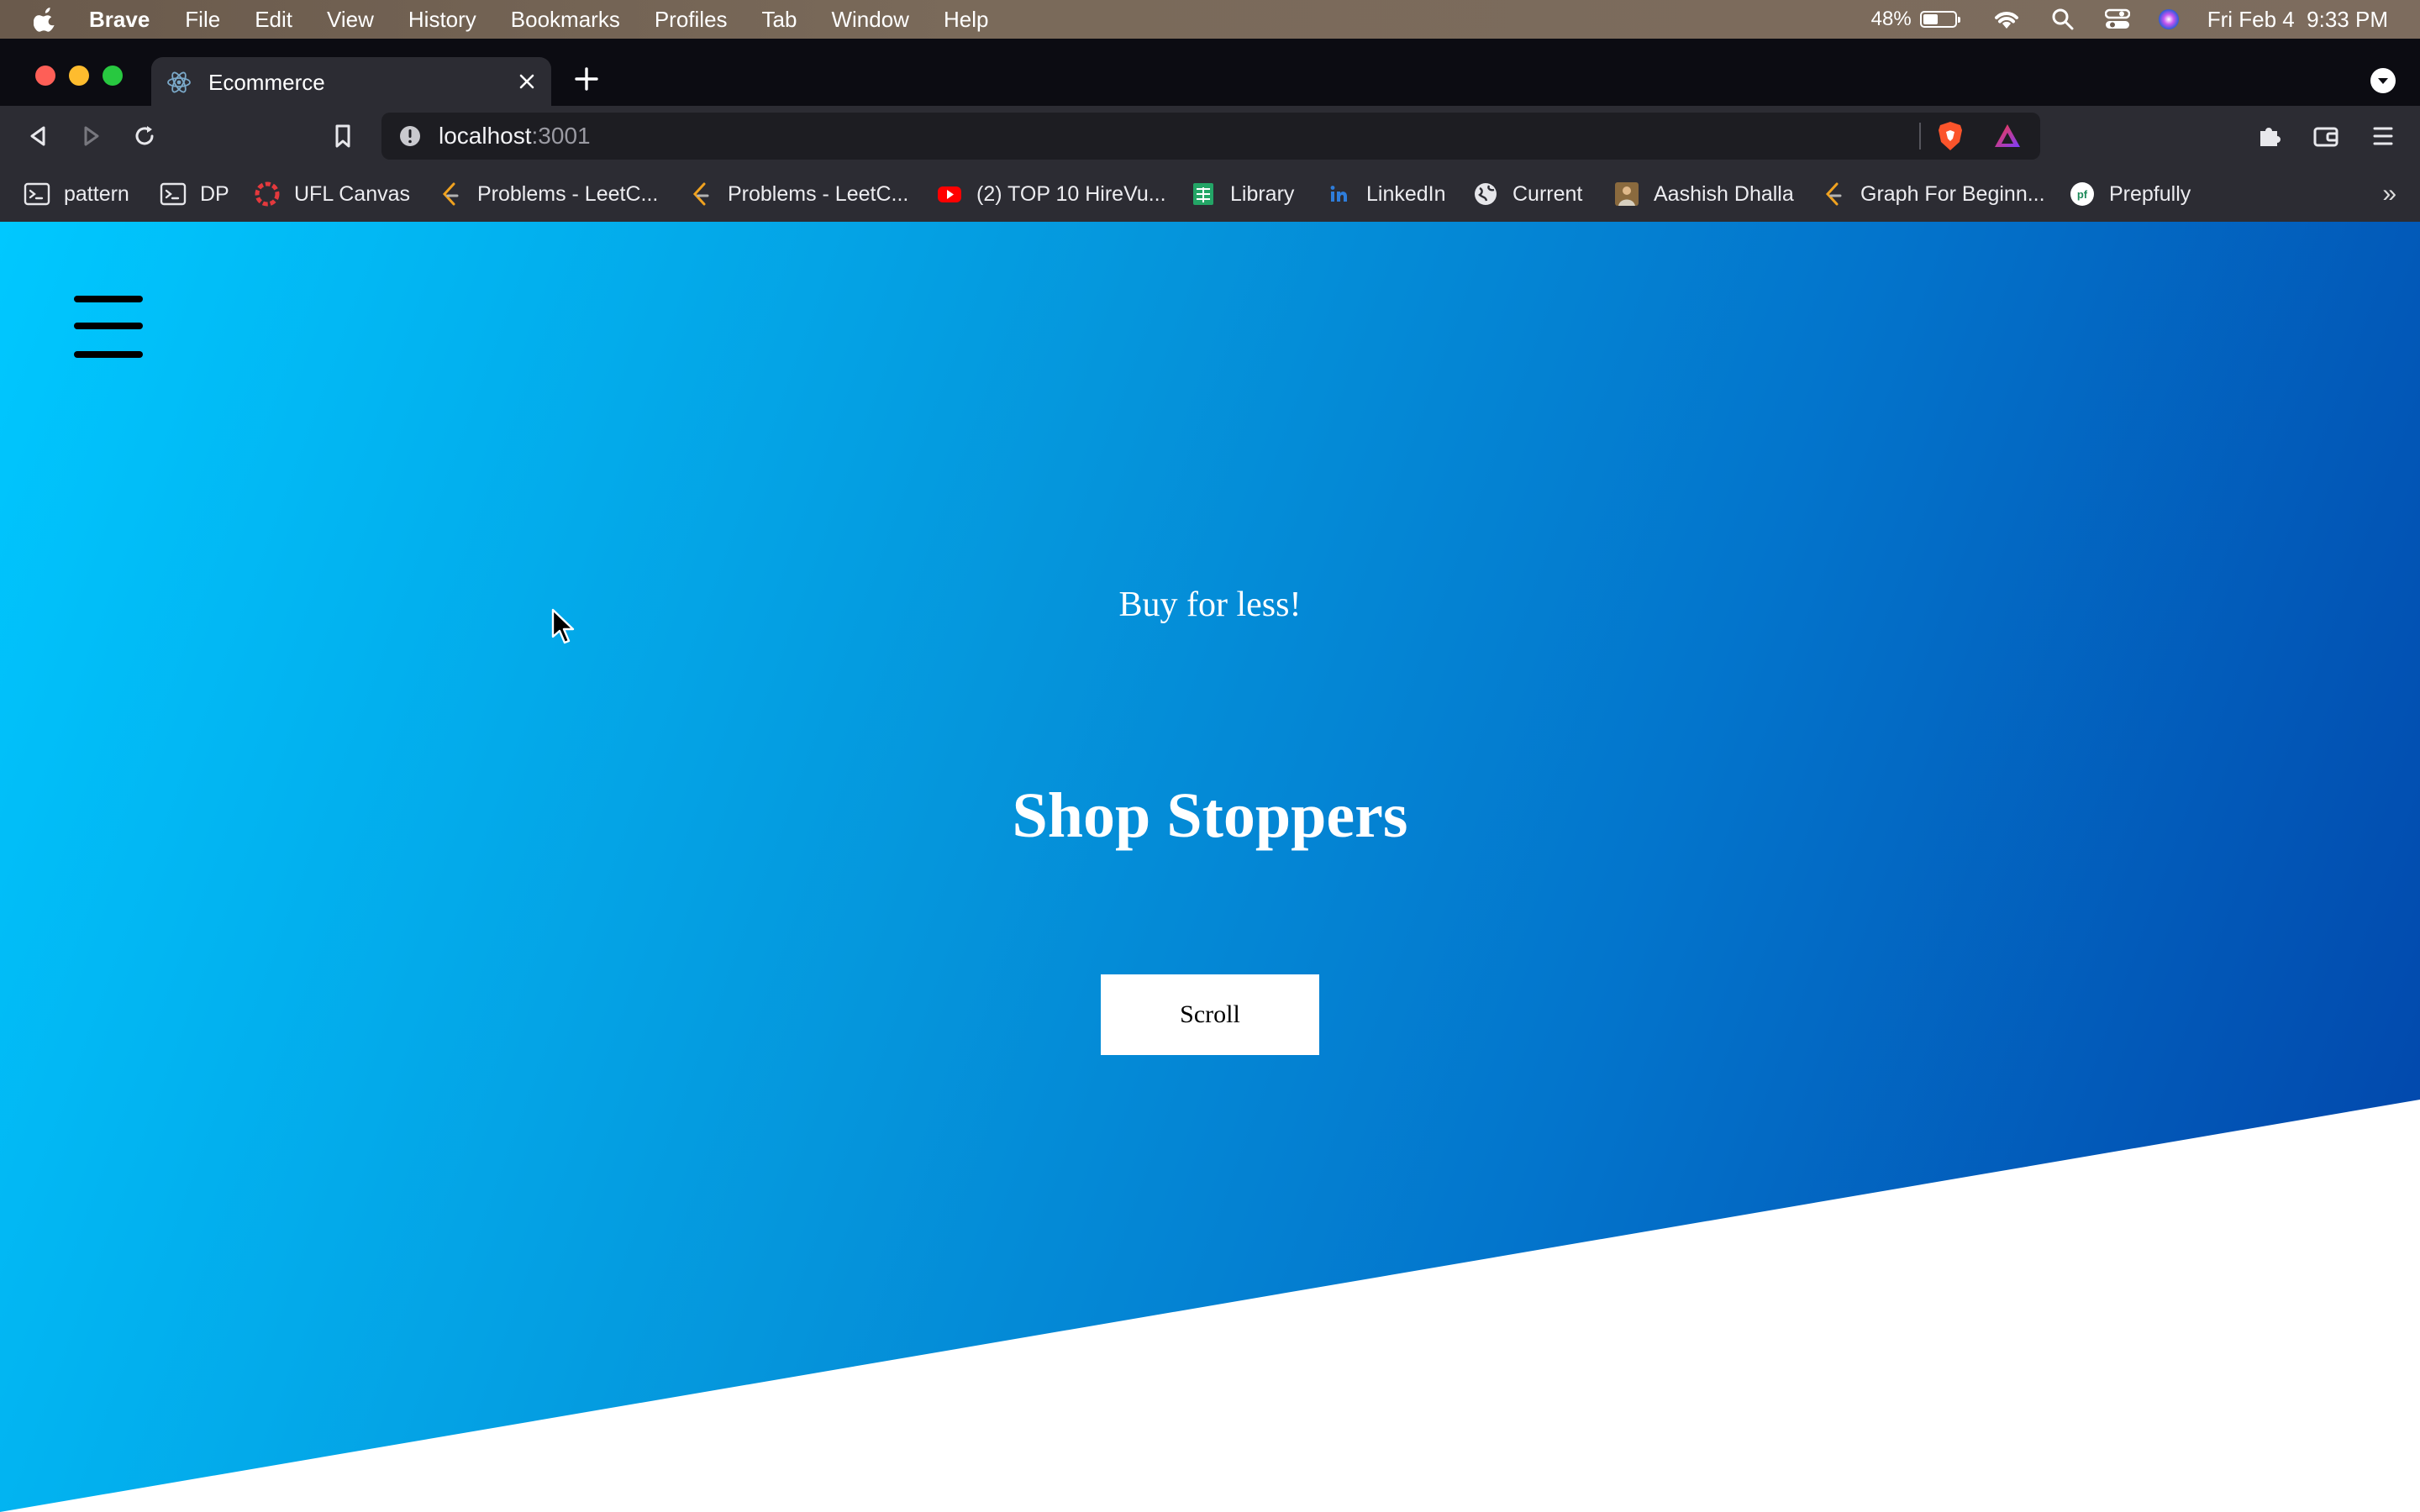 This screenshot has width=2420, height=1512. I want to click on tab-close-icon, so click(526, 81).